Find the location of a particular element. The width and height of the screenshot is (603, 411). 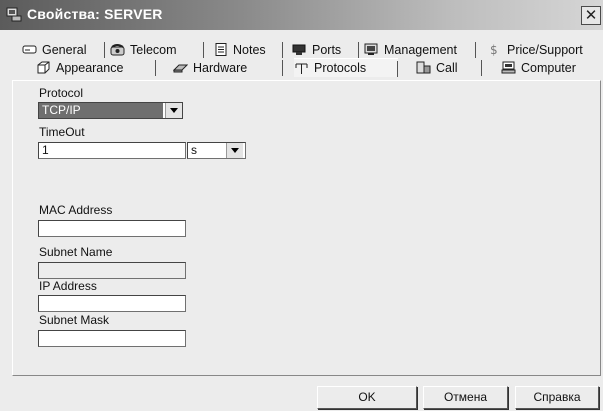

tab-notes-label: Notes is located at coordinates (249, 49).